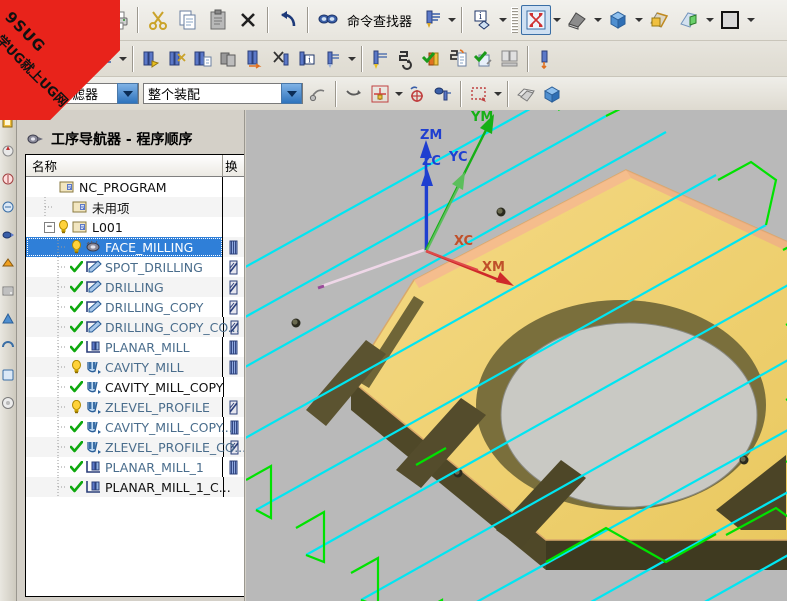  What do you see at coordinates (380, 59) in the screenshot?
I see `simulate-icon` at bounding box center [380, 59].